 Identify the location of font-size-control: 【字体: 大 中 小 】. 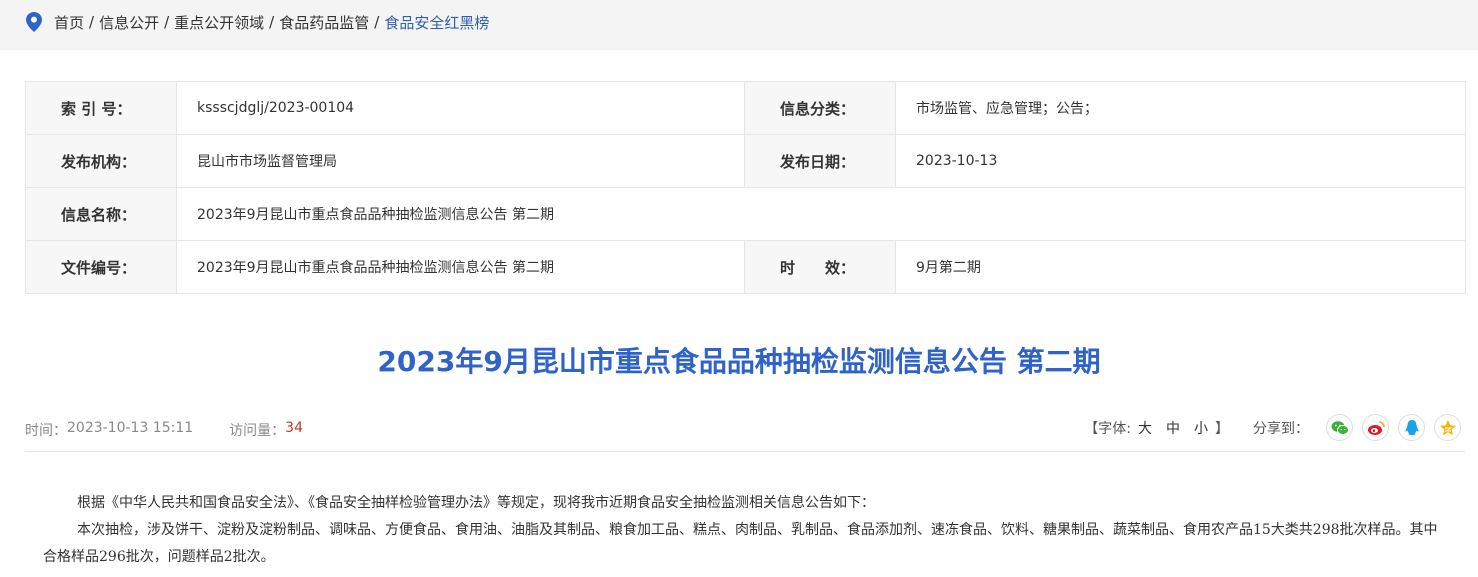
(1156, 428).